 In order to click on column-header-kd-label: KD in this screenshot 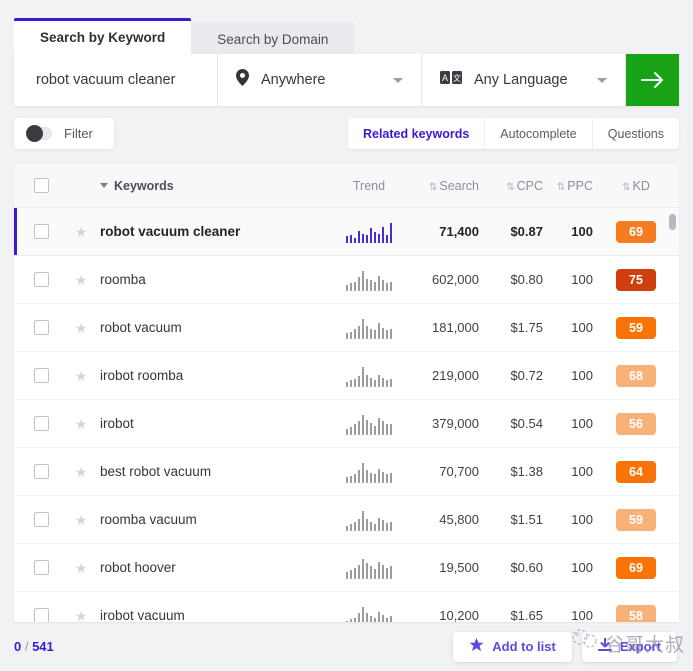, I will do `click(641, 185)`.